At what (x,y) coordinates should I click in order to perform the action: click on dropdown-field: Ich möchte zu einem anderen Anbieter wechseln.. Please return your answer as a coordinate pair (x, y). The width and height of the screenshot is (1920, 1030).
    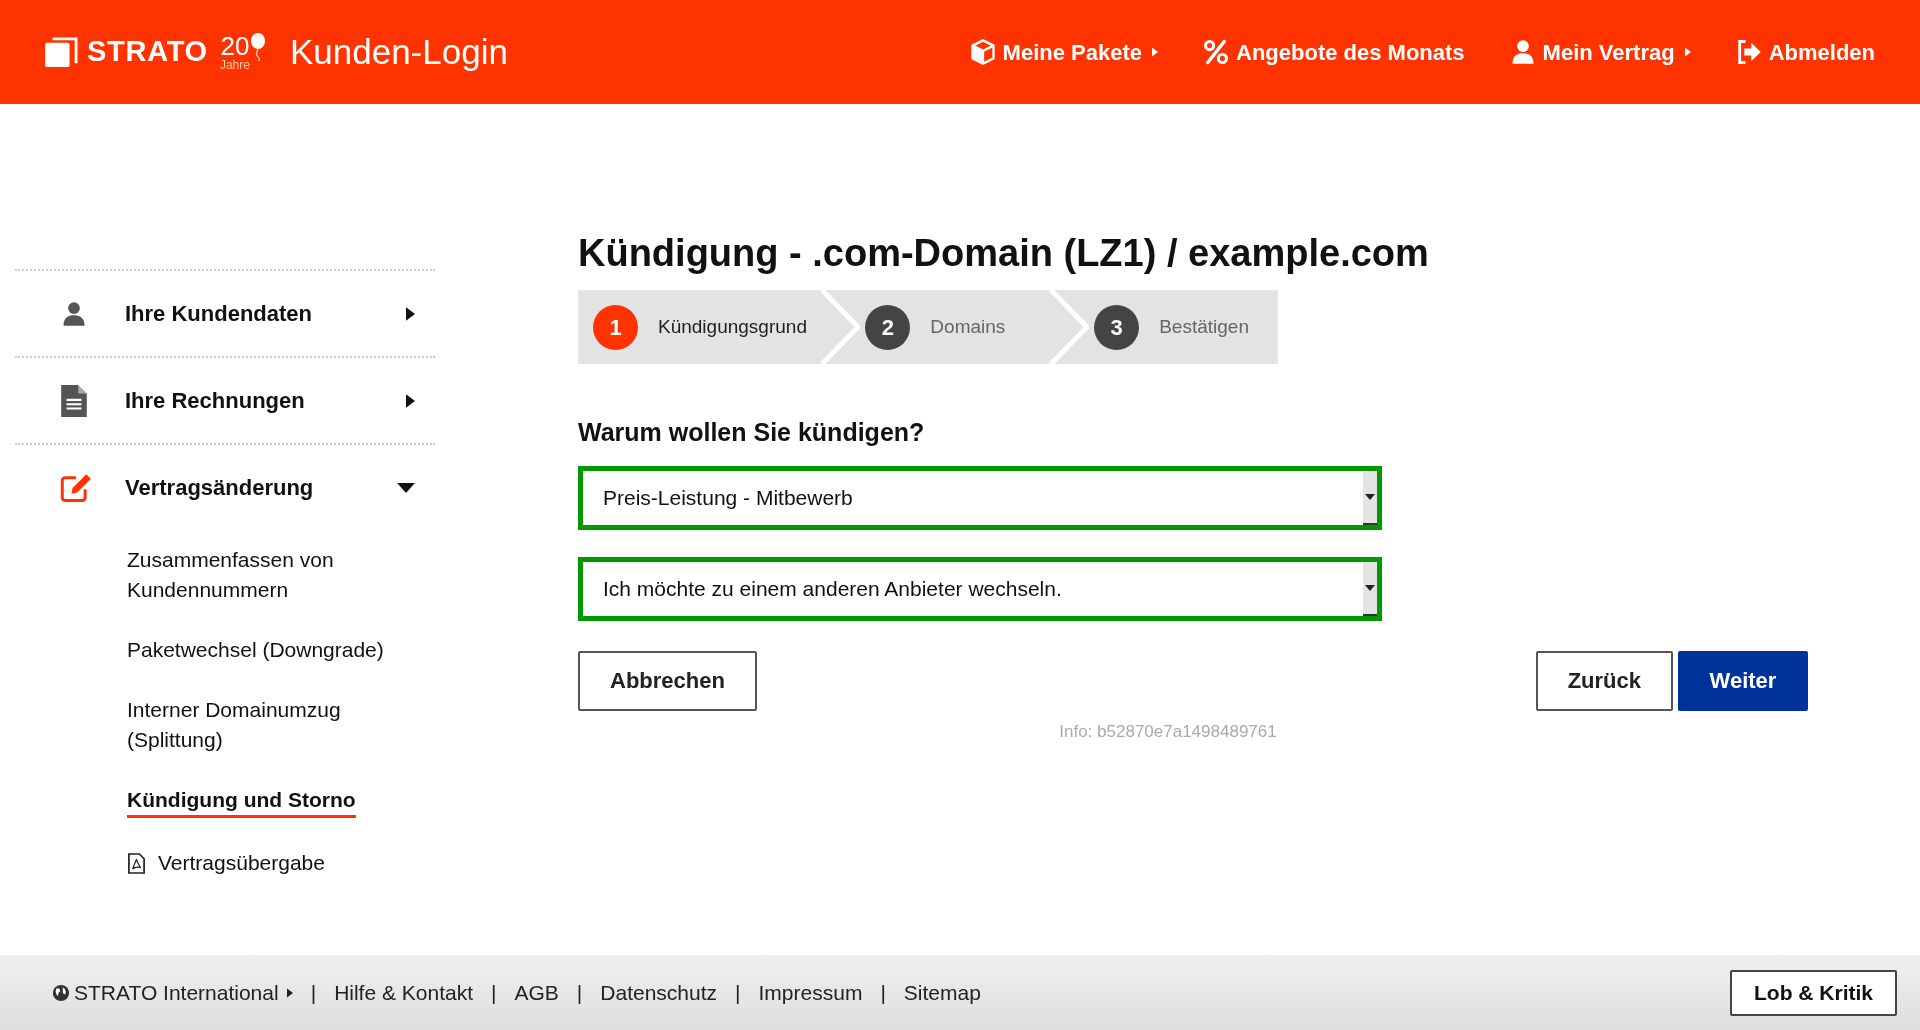
    Looking at the image, I should click on (980, 588).